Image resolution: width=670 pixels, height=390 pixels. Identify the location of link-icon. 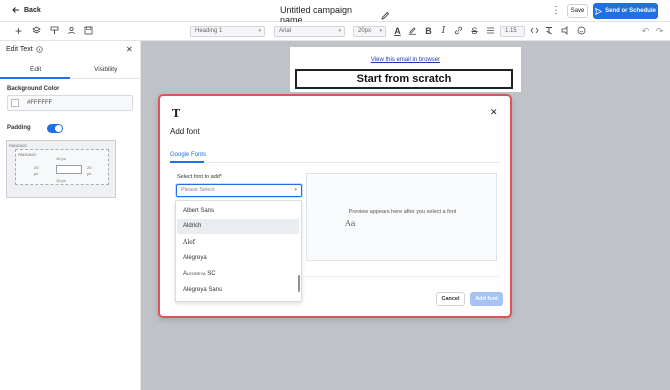
(458, 31).